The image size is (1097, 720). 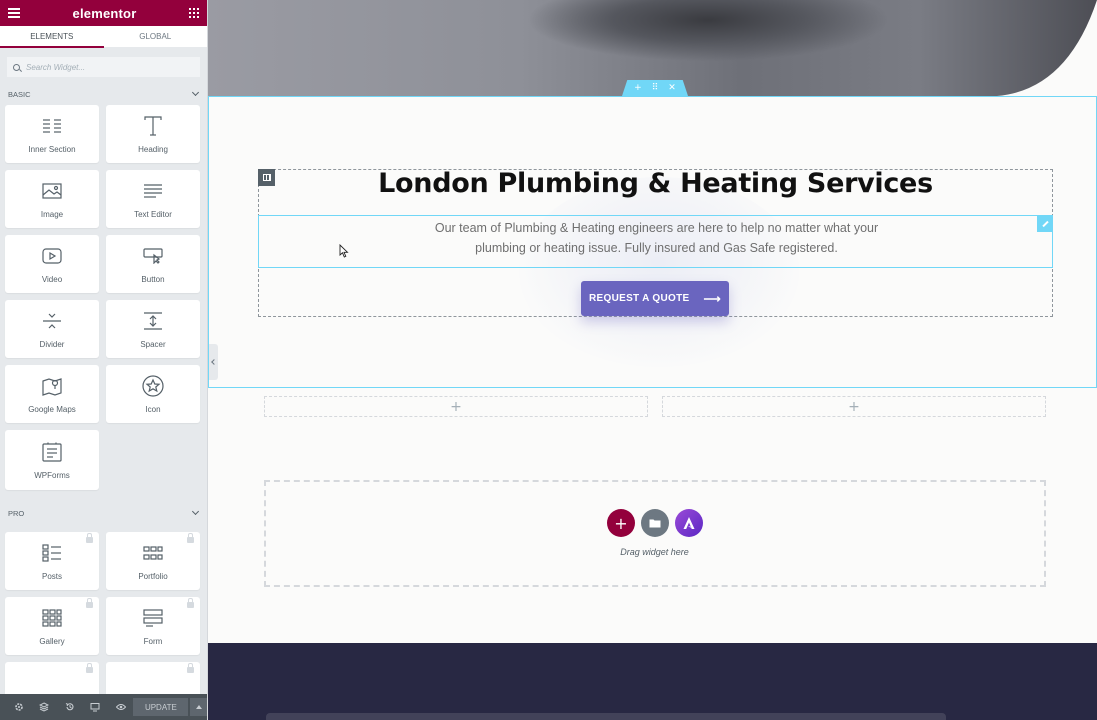 What do you see at coordinates (52, 386) in the screenshot?
I see `map-icon` at bounding box center [52, 386].